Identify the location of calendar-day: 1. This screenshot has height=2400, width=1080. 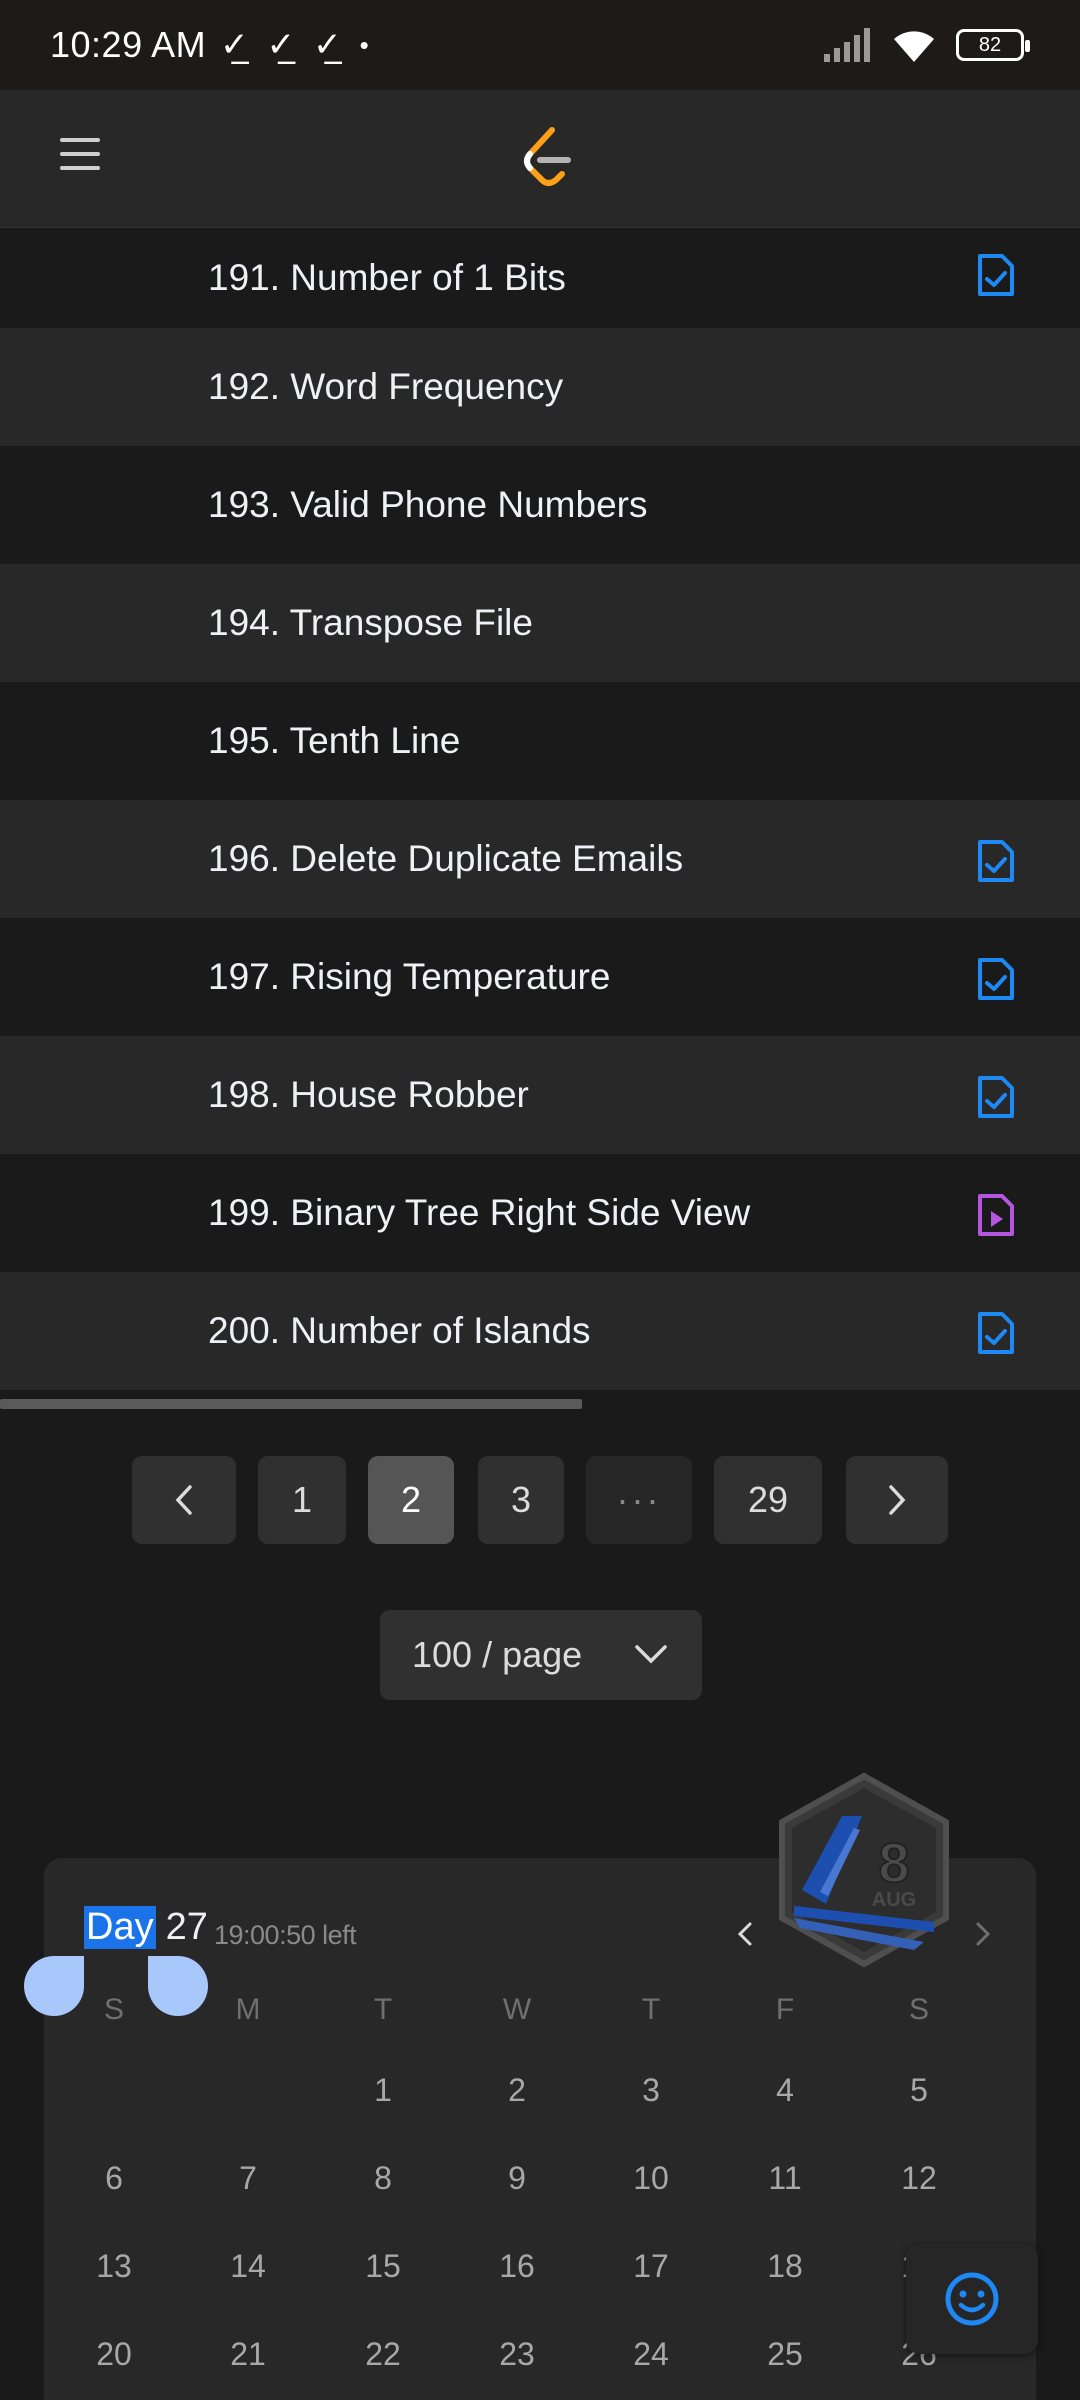
(383, 2090).